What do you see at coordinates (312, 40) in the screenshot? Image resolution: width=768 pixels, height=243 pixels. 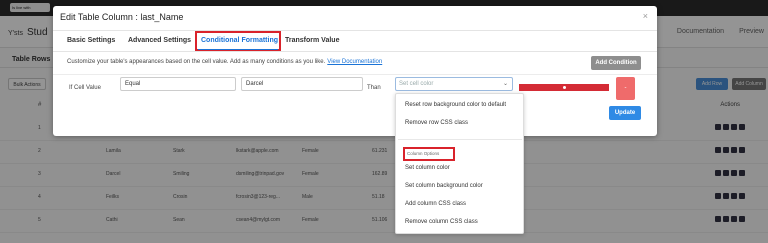 I see `tab-transform-value: Transform Value` at bounding box center [312, 40].